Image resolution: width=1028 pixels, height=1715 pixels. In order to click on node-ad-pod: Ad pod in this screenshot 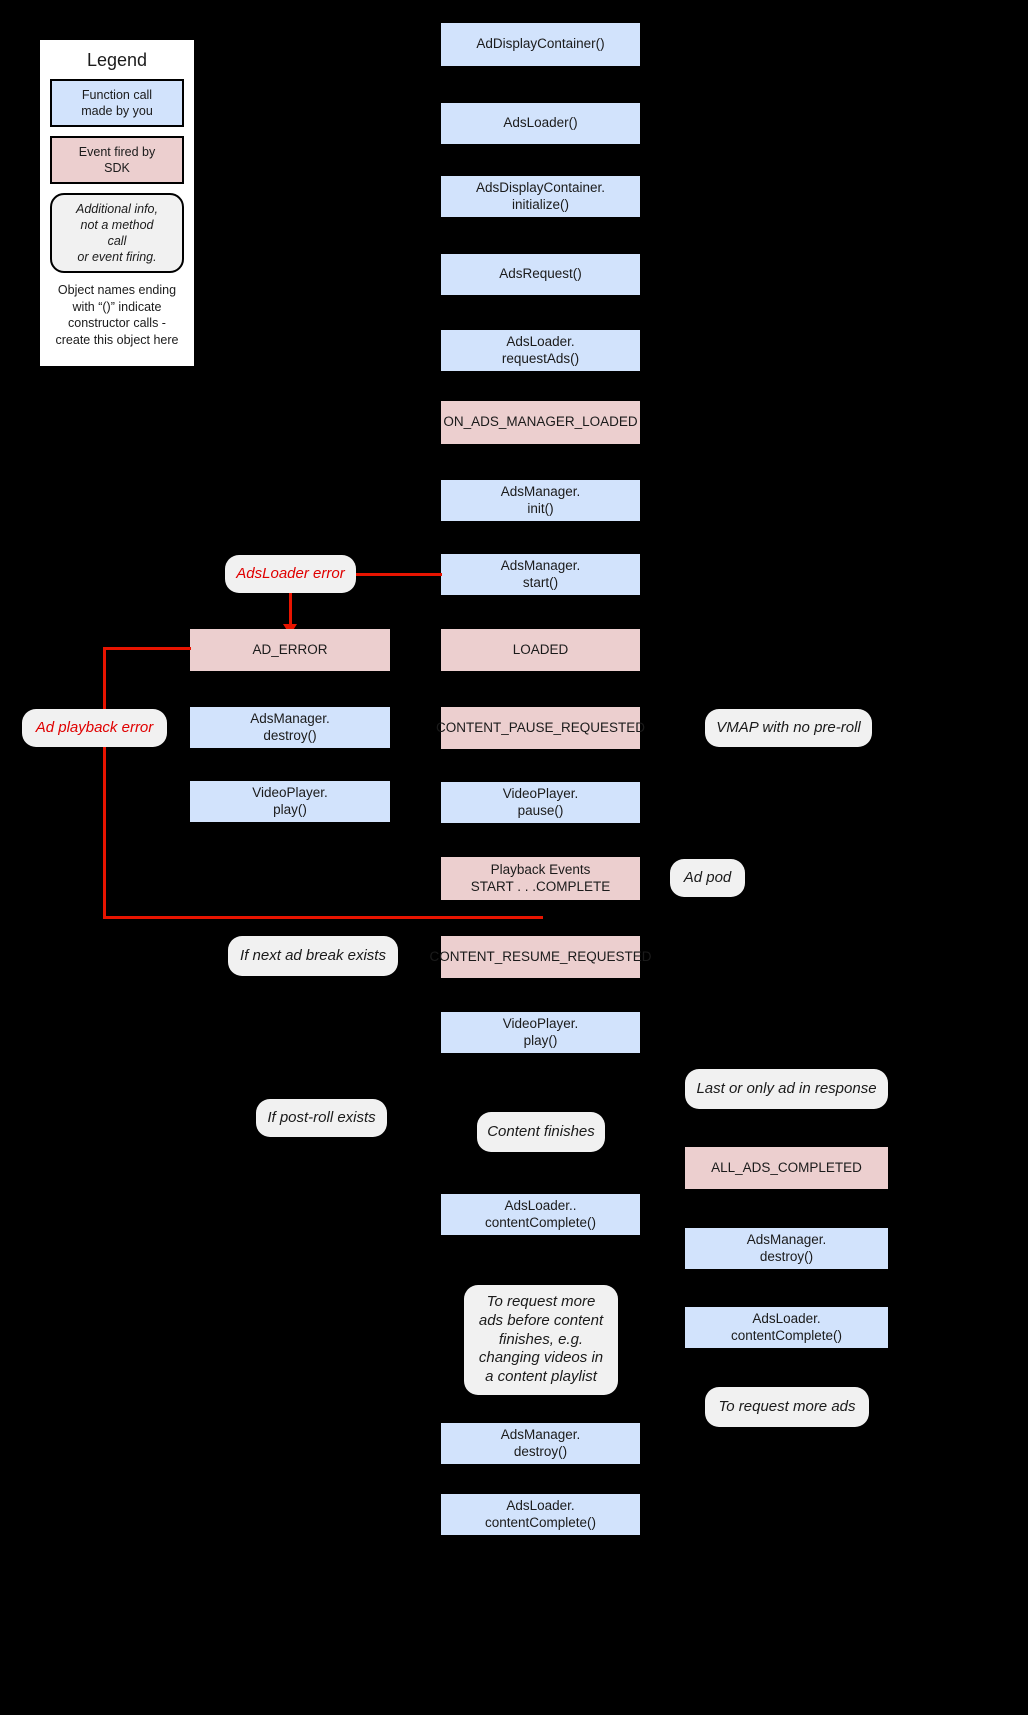, I will do `click(707, 878)`.